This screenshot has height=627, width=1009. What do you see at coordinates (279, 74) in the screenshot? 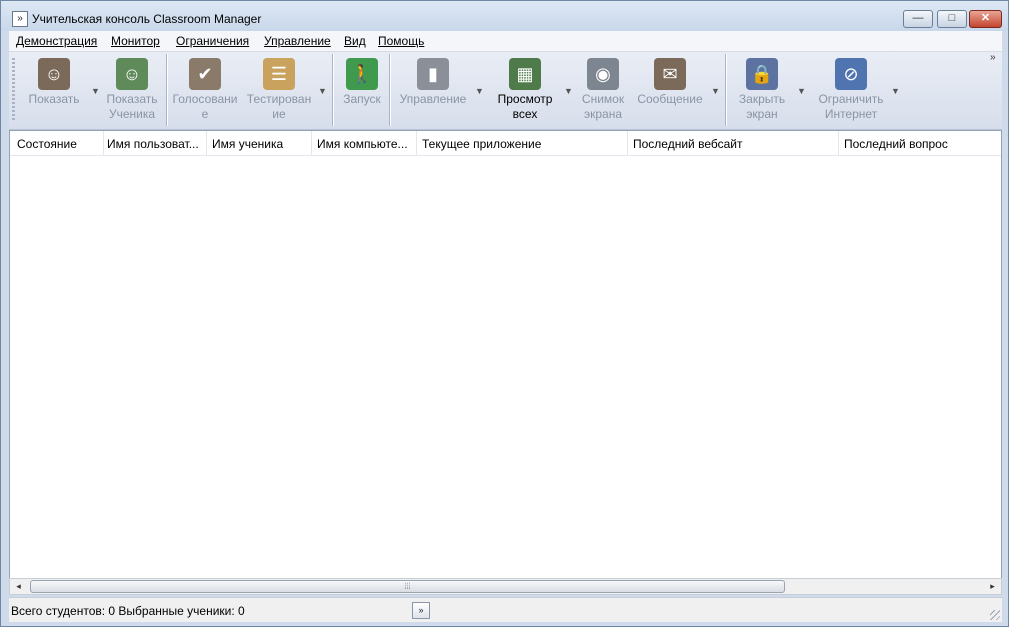
I see `test-icon: ☰` at bounding box center [279, 74].